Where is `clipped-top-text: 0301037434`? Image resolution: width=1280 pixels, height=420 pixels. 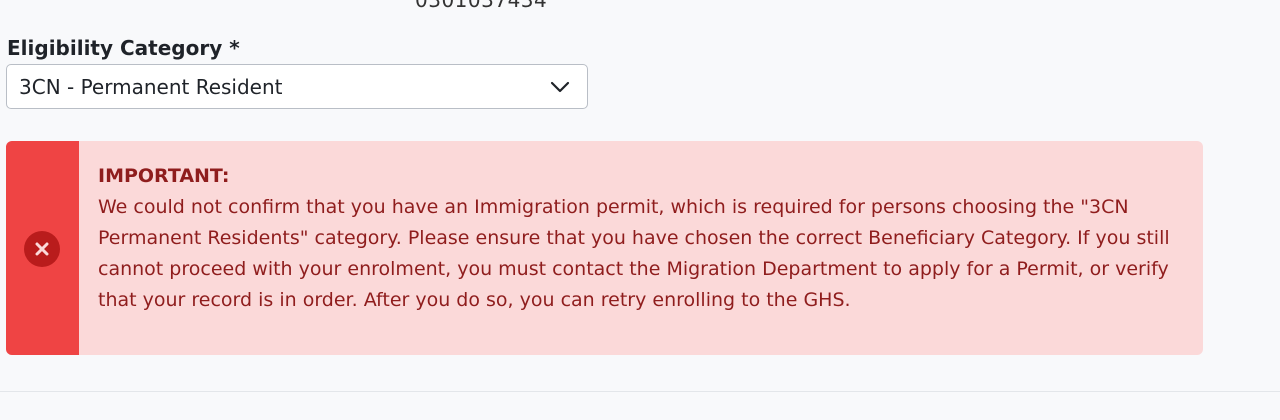 clipped-top-text: 0301037434 is located at coordinates (481, 6).